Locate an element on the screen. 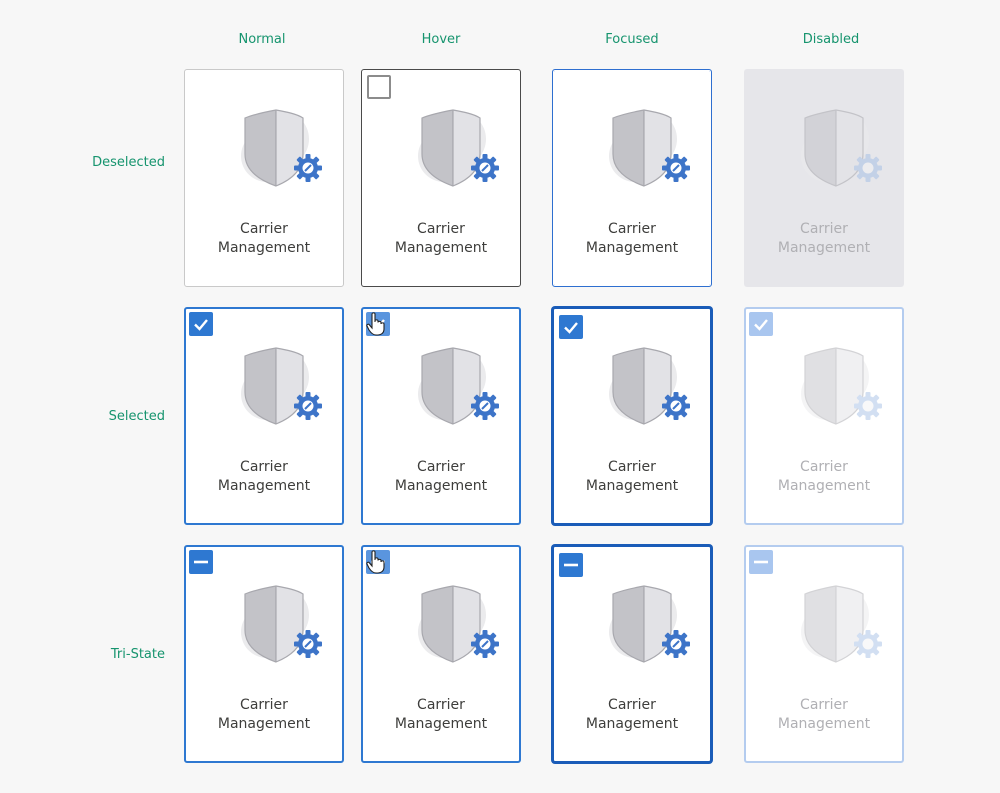 Image resolution: width=1000 pixels, height=793 pixels. tile-deselected-normal: Carrier Management is located at coordinates (264, 178).